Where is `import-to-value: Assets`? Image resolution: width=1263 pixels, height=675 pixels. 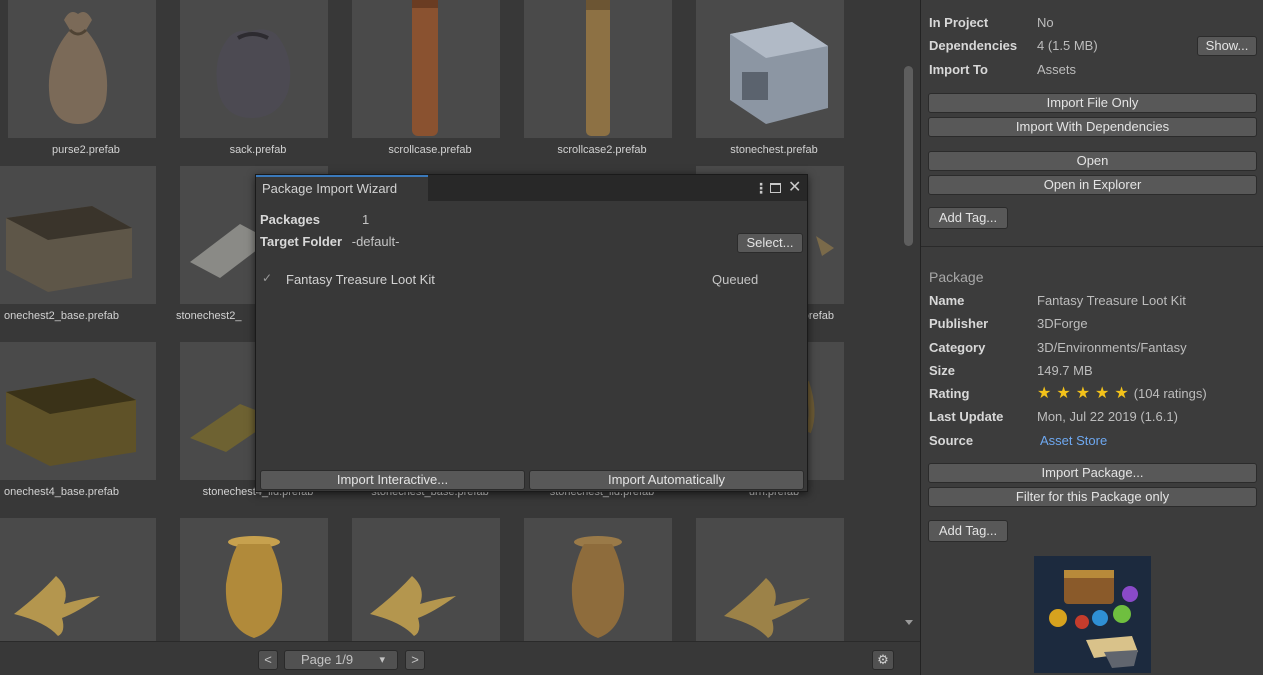 import-to-value: Assets is located at coordinates (1057, 69).